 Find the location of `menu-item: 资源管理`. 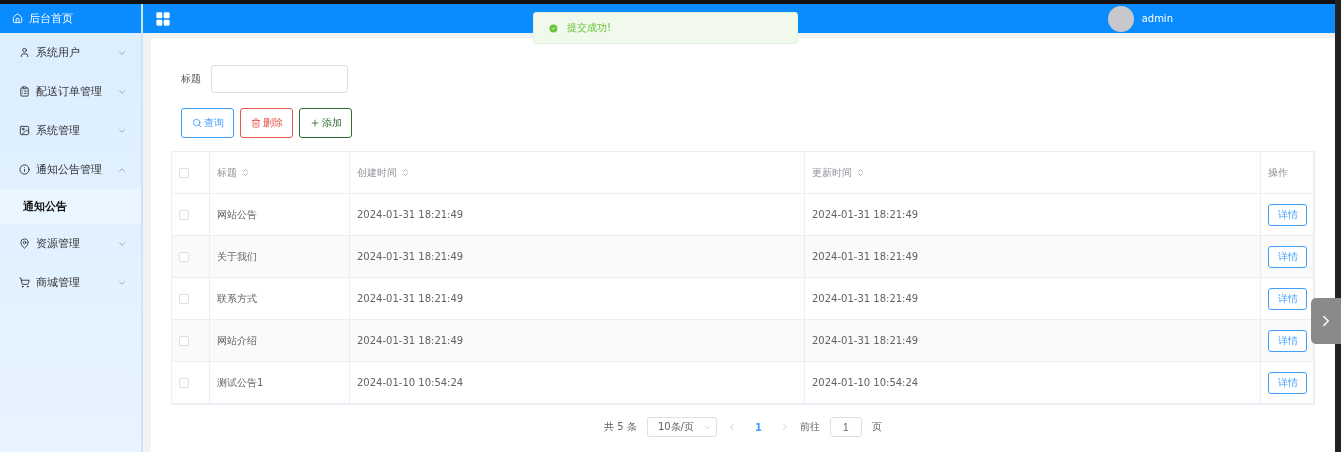

menu-item: 资源管理 is located at coordinates (70, 243).